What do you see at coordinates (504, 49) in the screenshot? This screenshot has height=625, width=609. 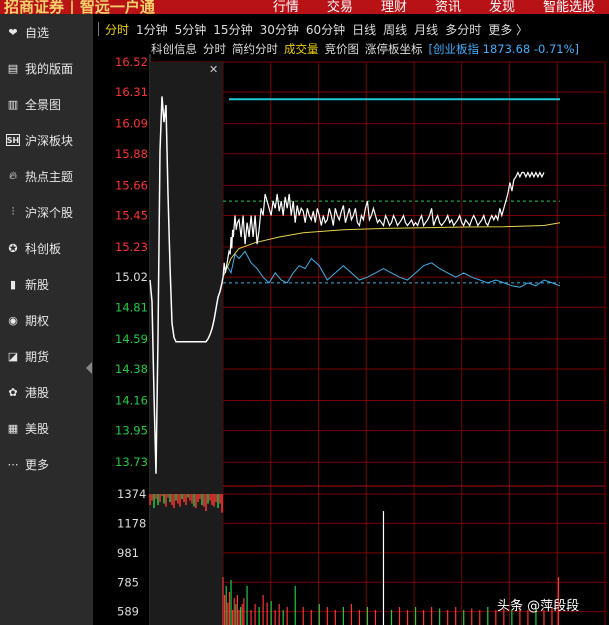 I see `index-info: [创业板指 1873.68 -0.71%]` at bounding box center [504, 49].